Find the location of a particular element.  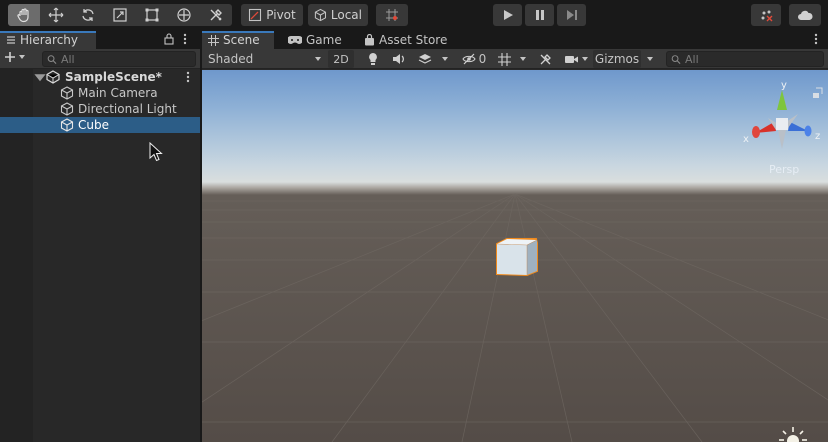

rect-tool-button is located at coordinates (152, 15).